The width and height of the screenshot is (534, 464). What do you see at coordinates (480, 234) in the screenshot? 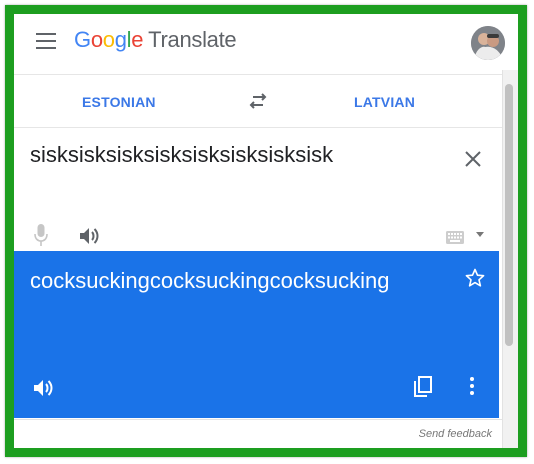
I see `keyboard-dropdown-icon` at bounding box center [480, 234].